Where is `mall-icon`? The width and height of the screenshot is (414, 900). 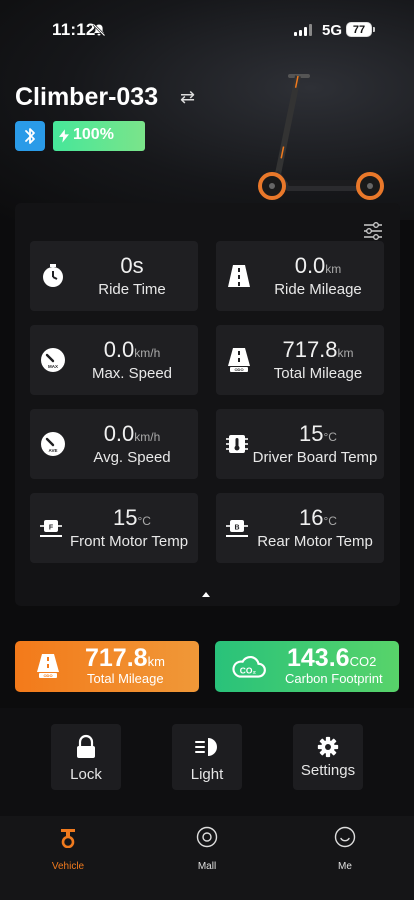 mall-icon is located at coordinates (207, 837).